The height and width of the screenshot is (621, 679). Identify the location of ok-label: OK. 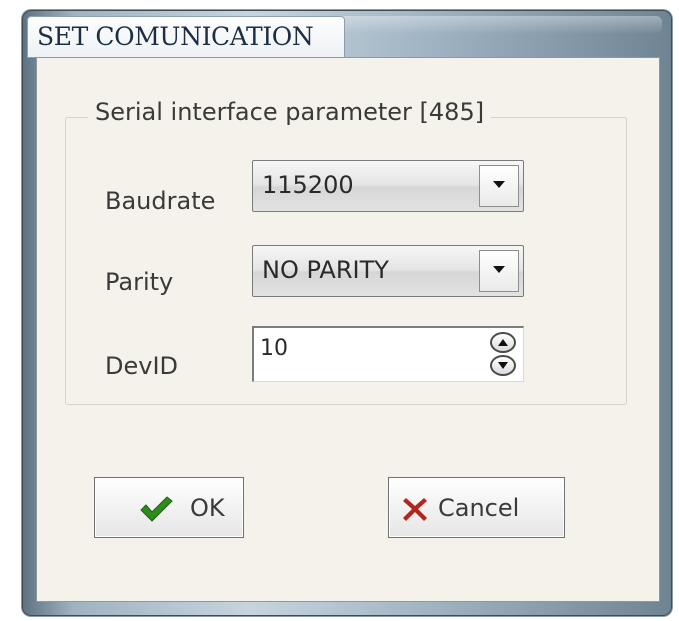
(207, 508).